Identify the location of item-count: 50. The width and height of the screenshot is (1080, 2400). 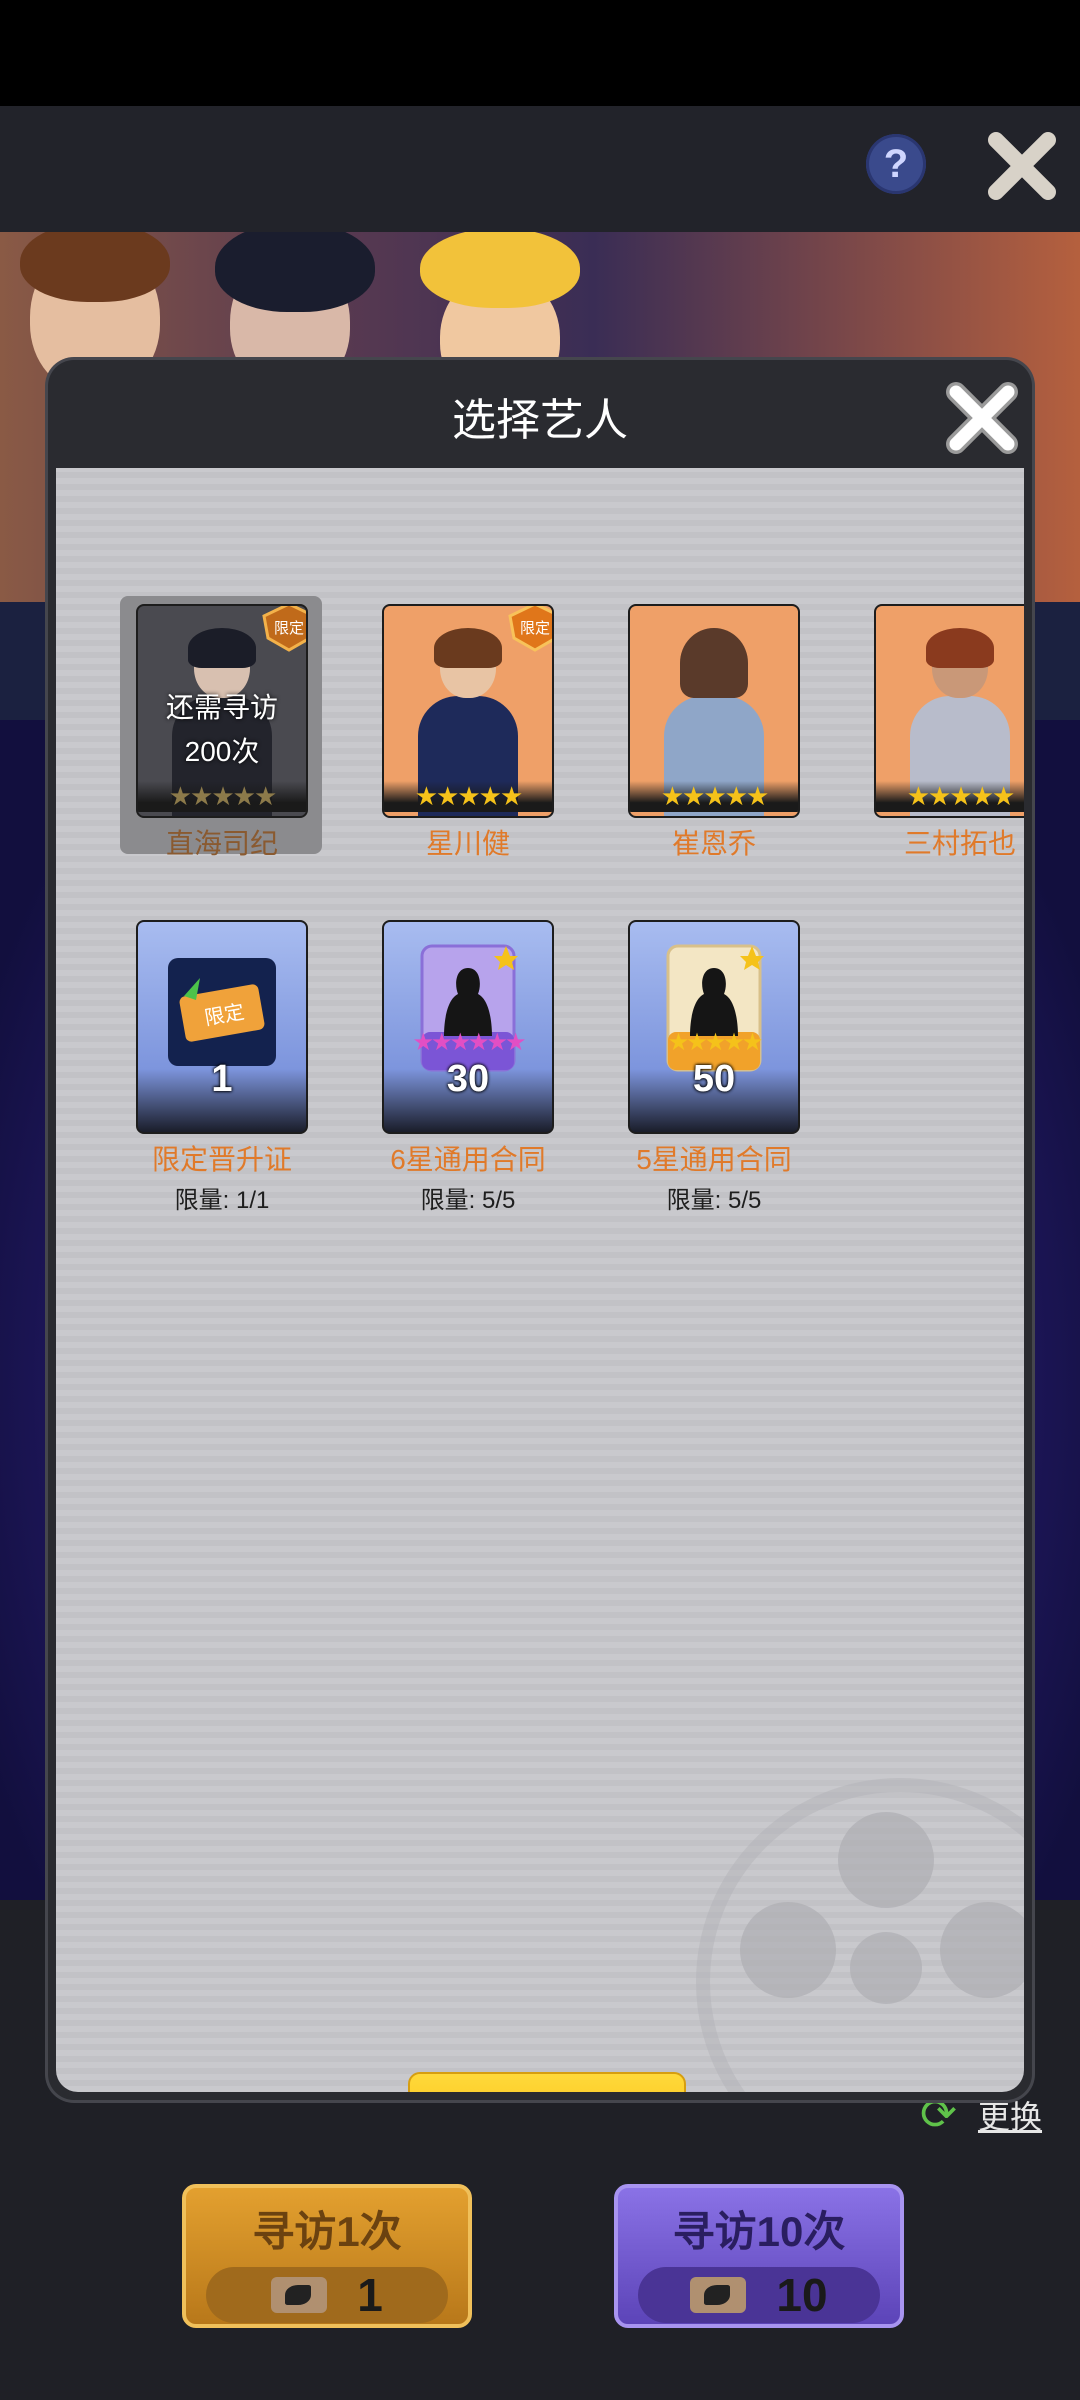
(714, 1079).